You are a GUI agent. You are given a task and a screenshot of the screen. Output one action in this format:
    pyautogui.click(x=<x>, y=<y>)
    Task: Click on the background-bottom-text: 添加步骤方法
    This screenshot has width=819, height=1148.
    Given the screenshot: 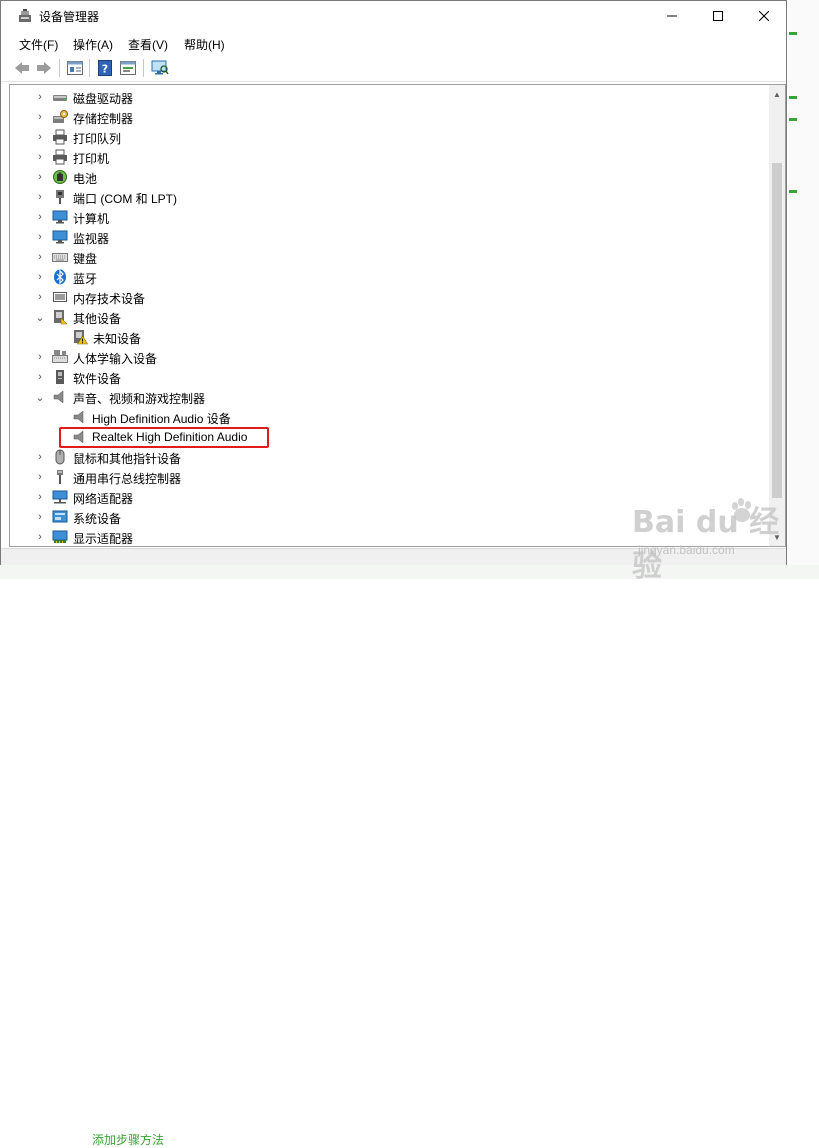 What is the action you would take?
    pyautogui.click(x=128, y=1140)
    